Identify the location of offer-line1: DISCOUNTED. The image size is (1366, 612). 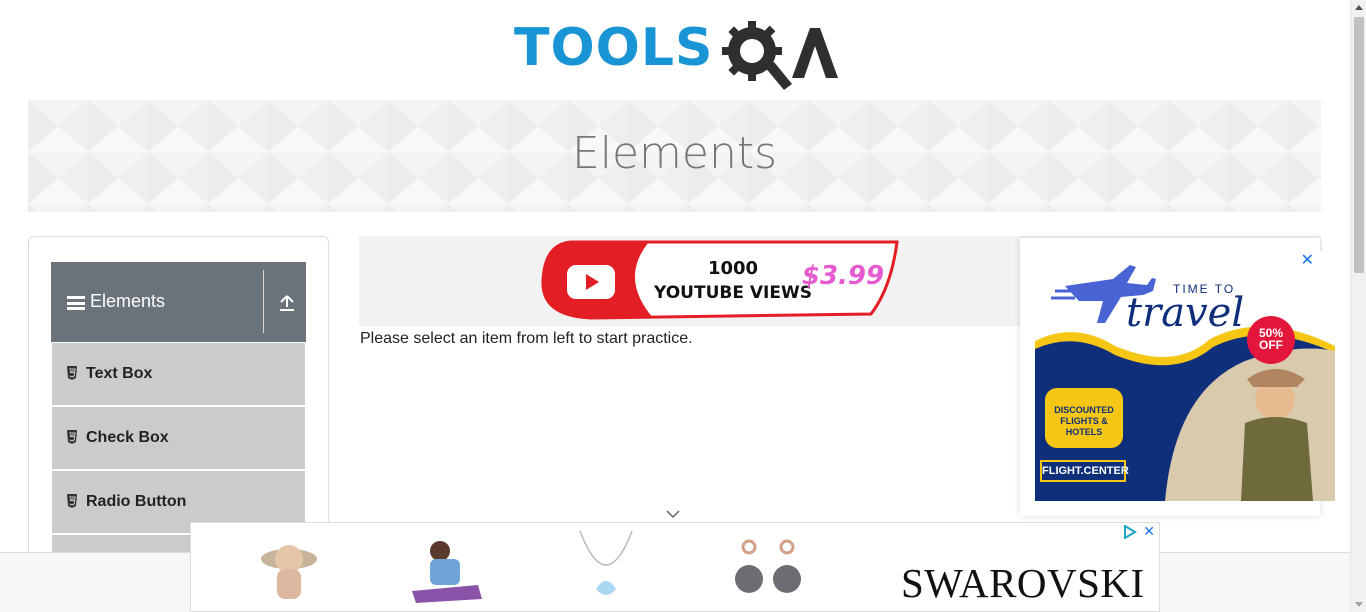
(1084, 410).